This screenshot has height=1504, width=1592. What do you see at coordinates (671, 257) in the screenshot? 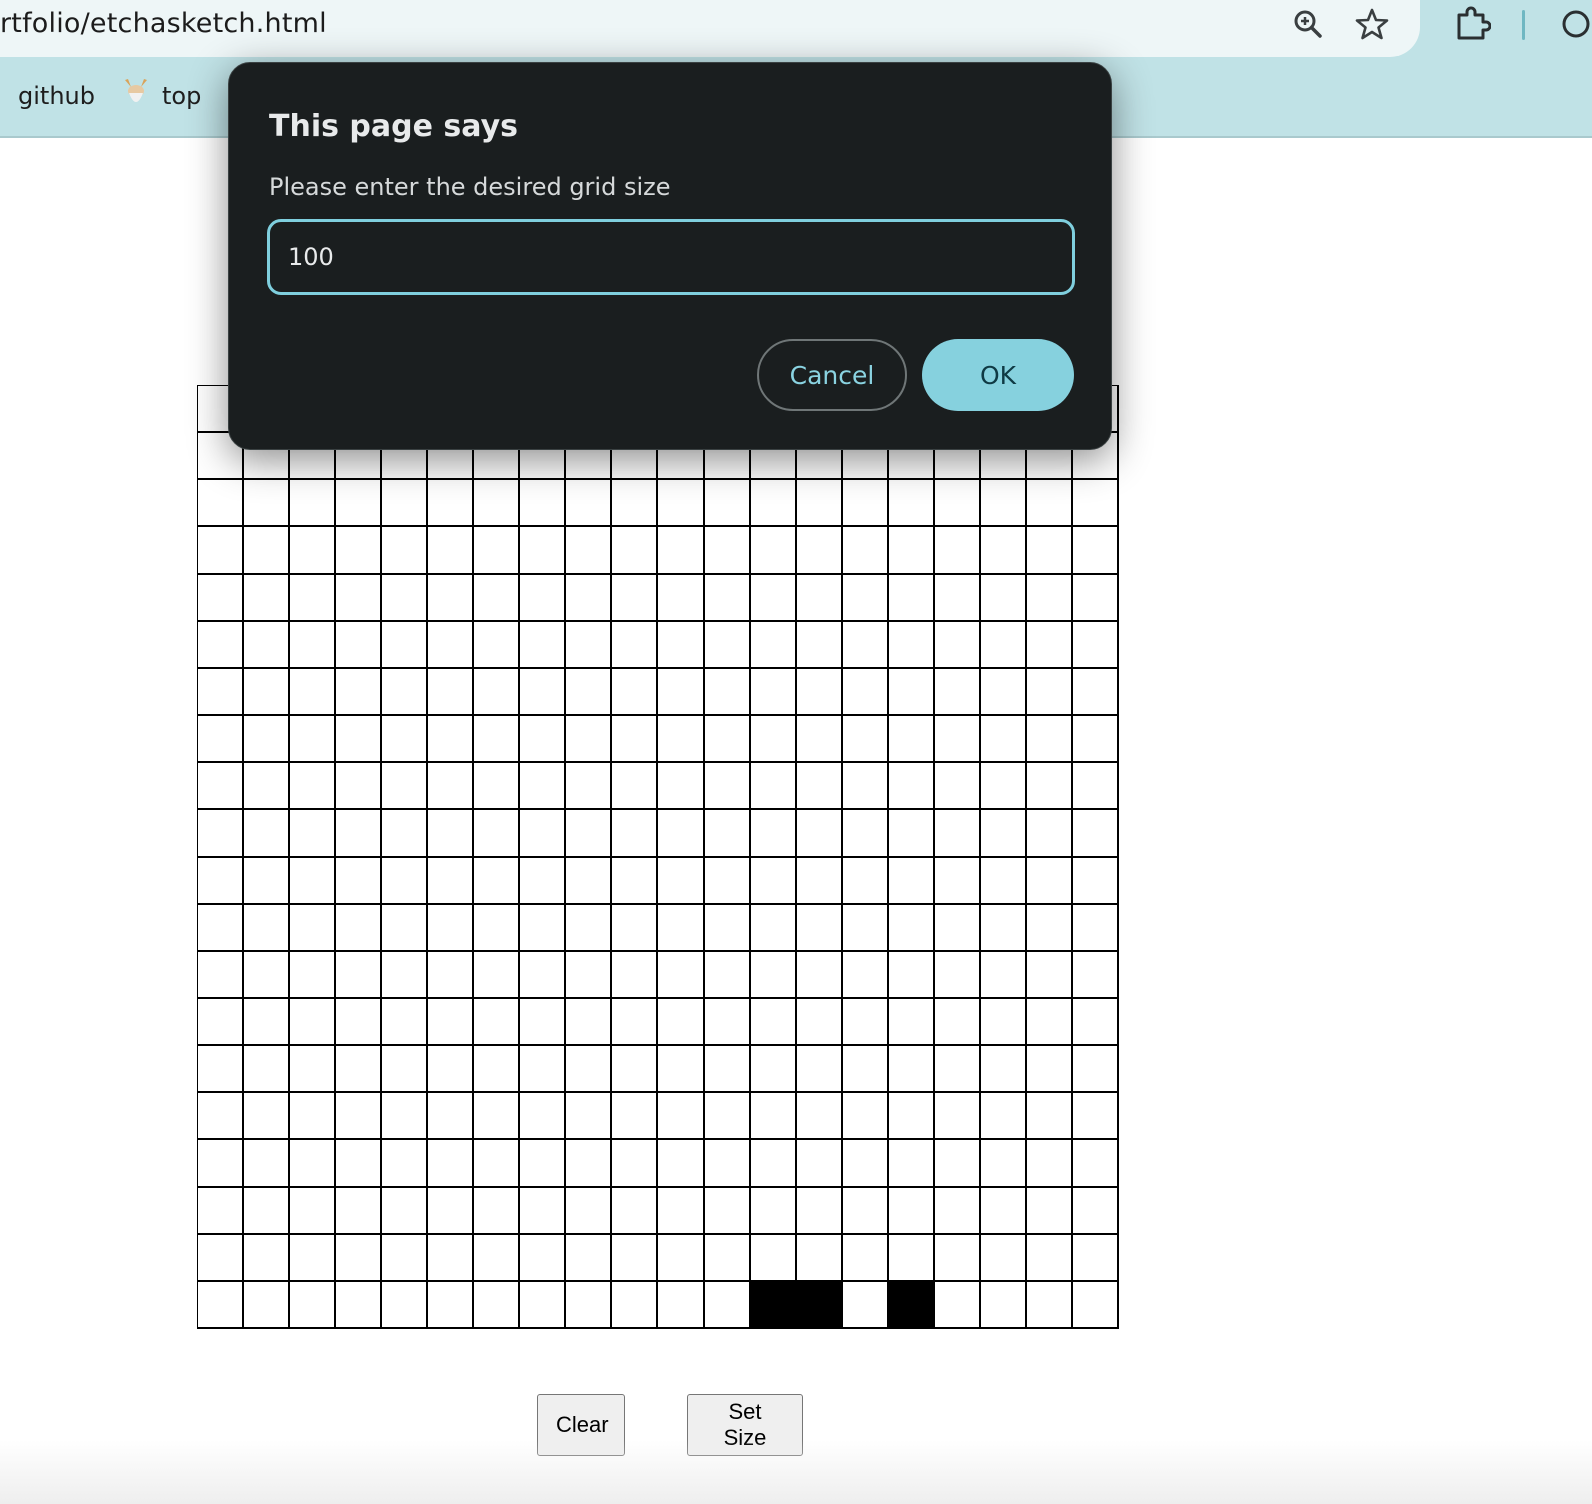
I see `grid-size-input` at bounding box center [671, 257].